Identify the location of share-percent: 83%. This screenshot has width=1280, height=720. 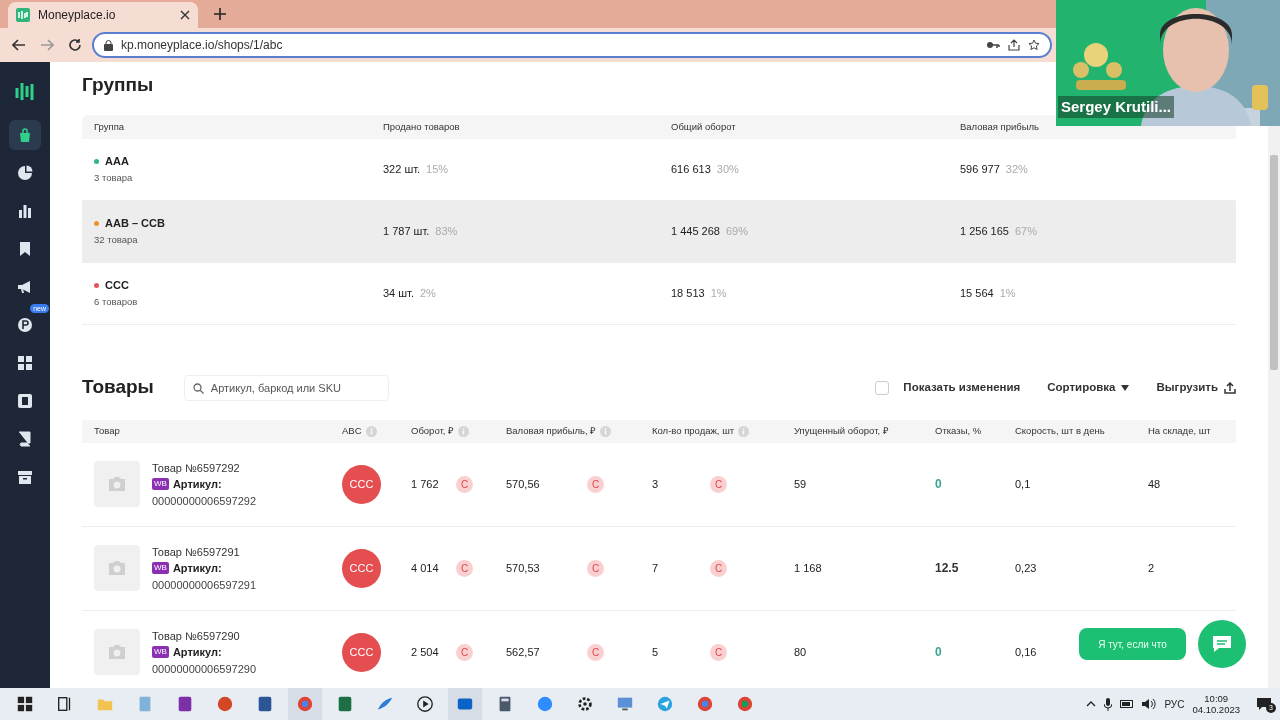
(446, 231).